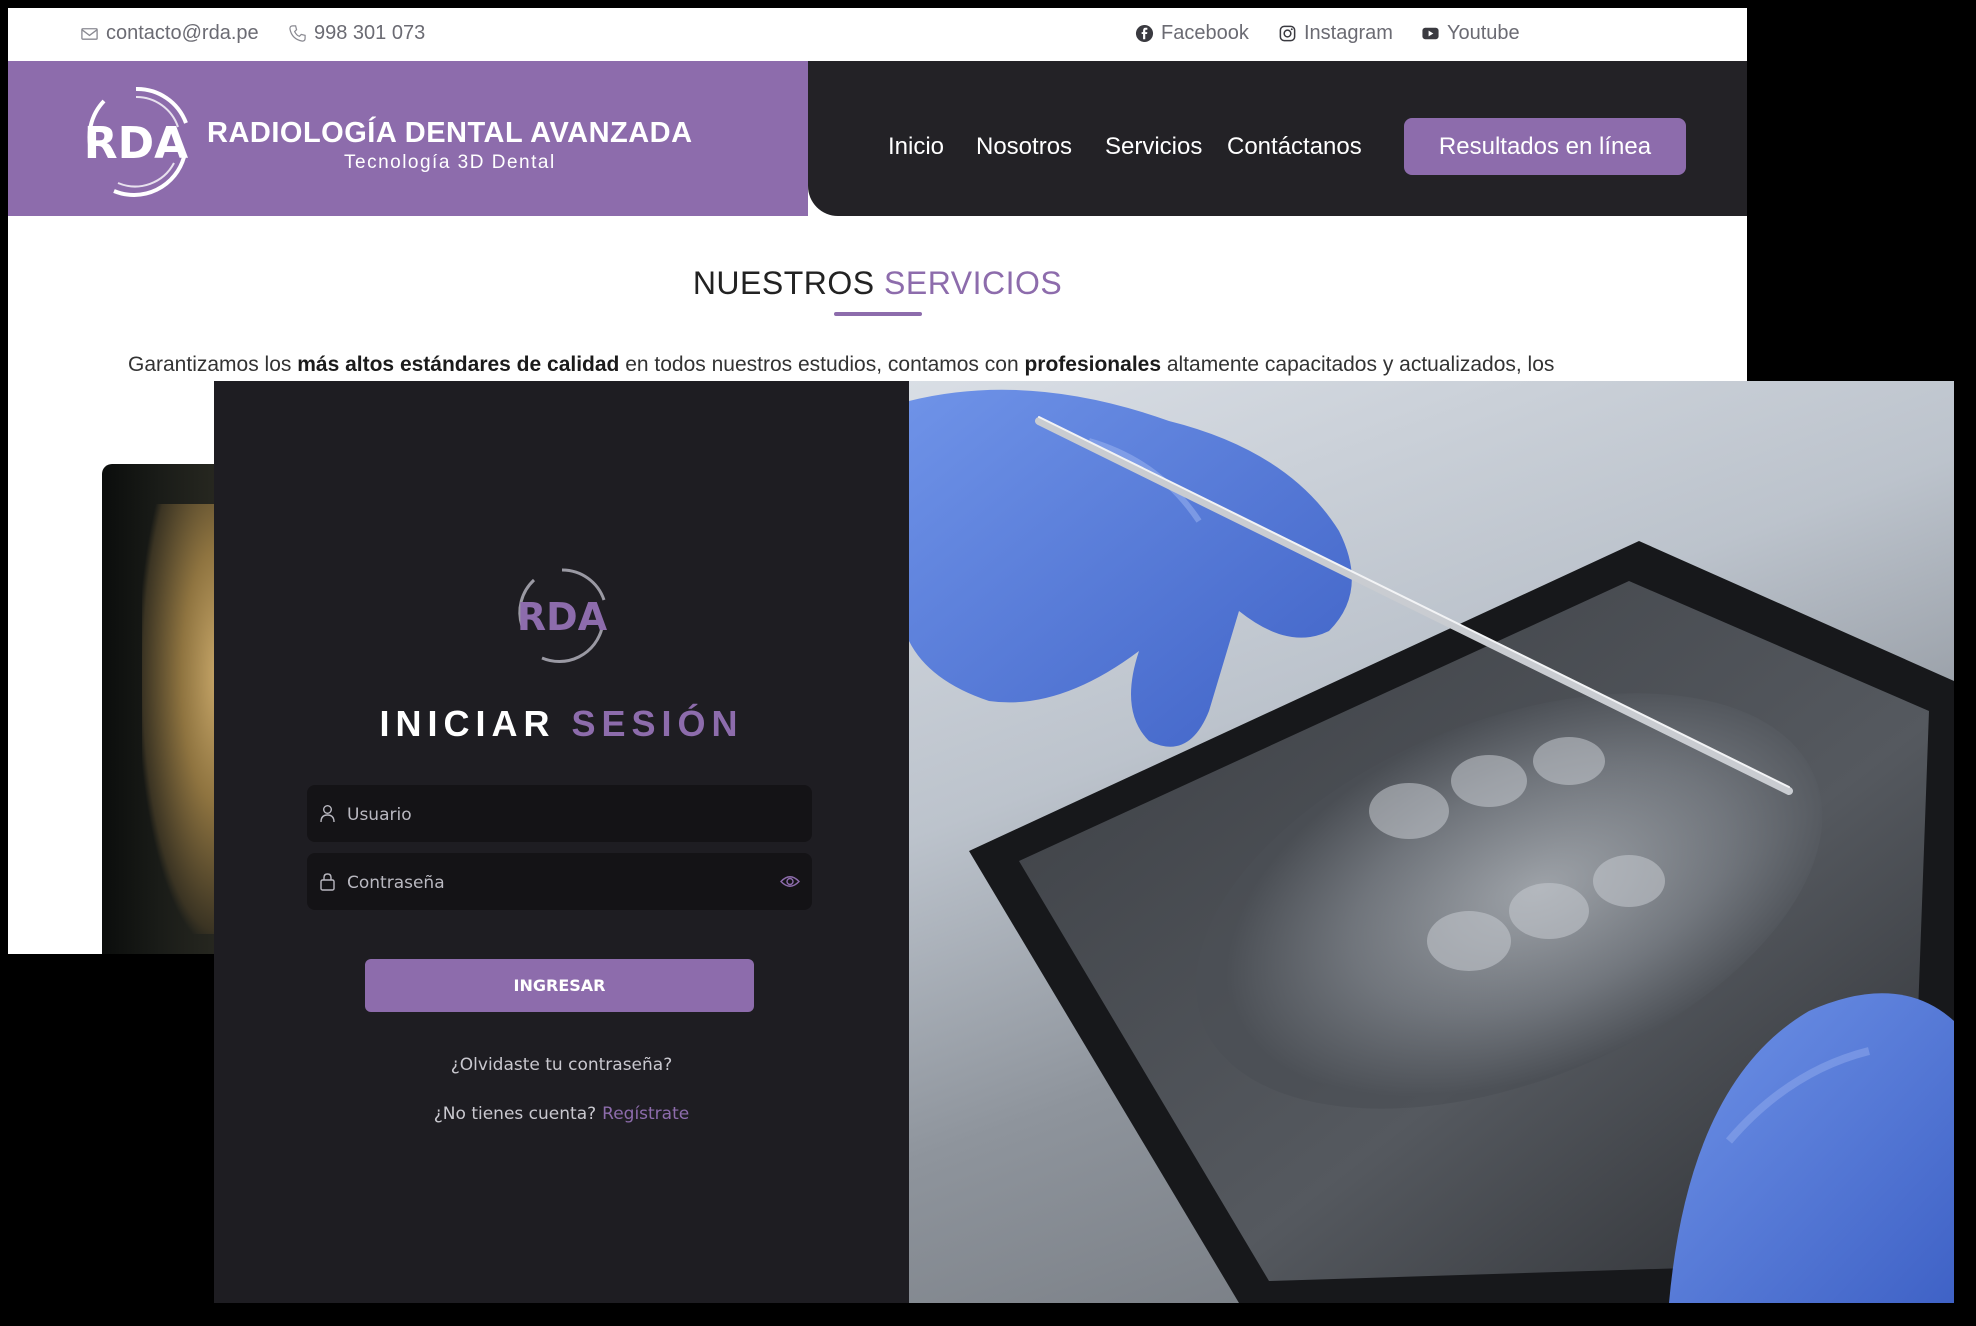  Describe the element at coordinates (1348, 33) in the screenshot. I see `instagram-label: Instagram` at that location.